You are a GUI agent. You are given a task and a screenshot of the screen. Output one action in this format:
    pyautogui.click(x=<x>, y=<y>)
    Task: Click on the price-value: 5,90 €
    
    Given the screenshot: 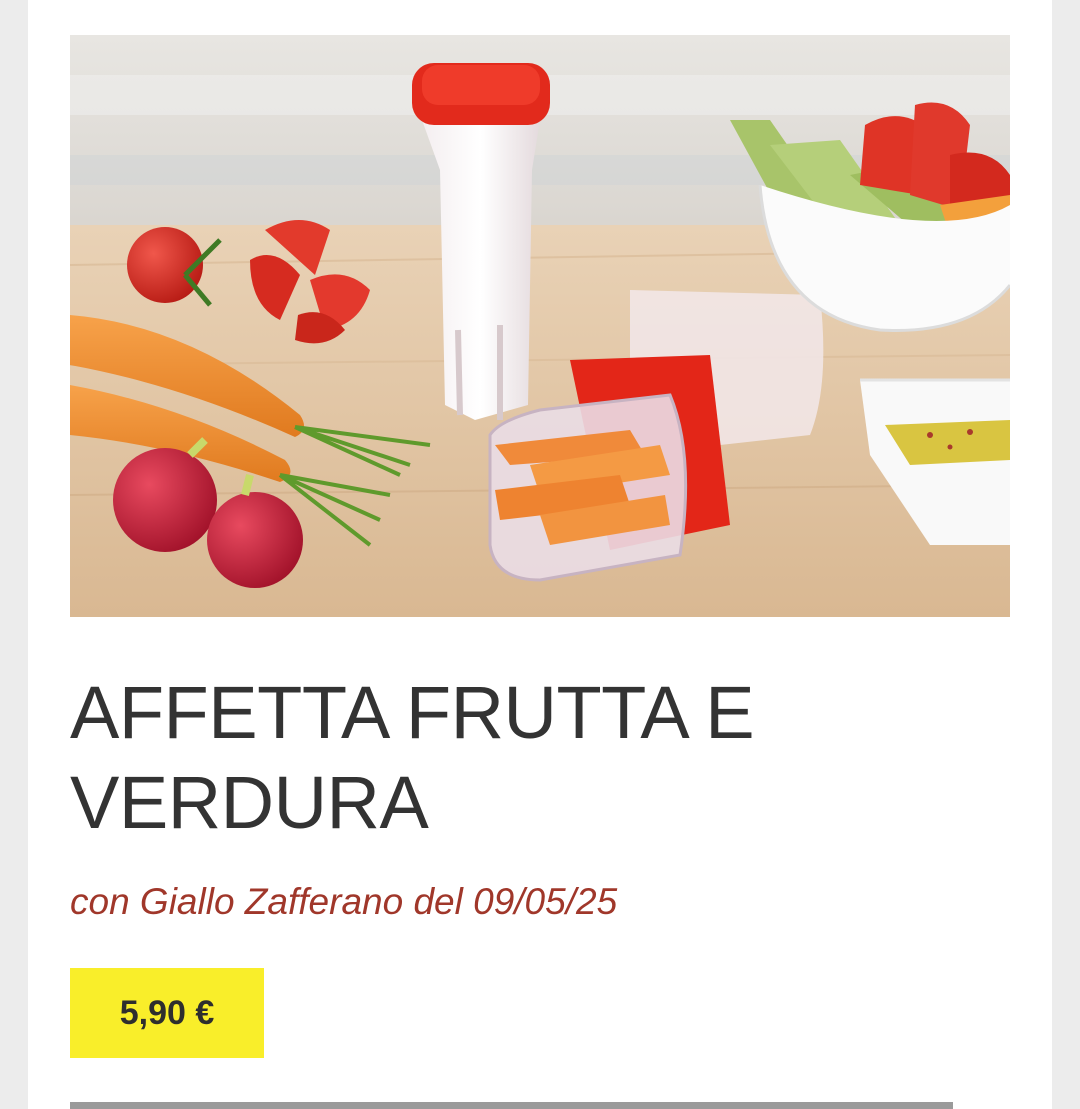 What is the action you would take?
    pyautogui.click(x=167, y=1012)
    